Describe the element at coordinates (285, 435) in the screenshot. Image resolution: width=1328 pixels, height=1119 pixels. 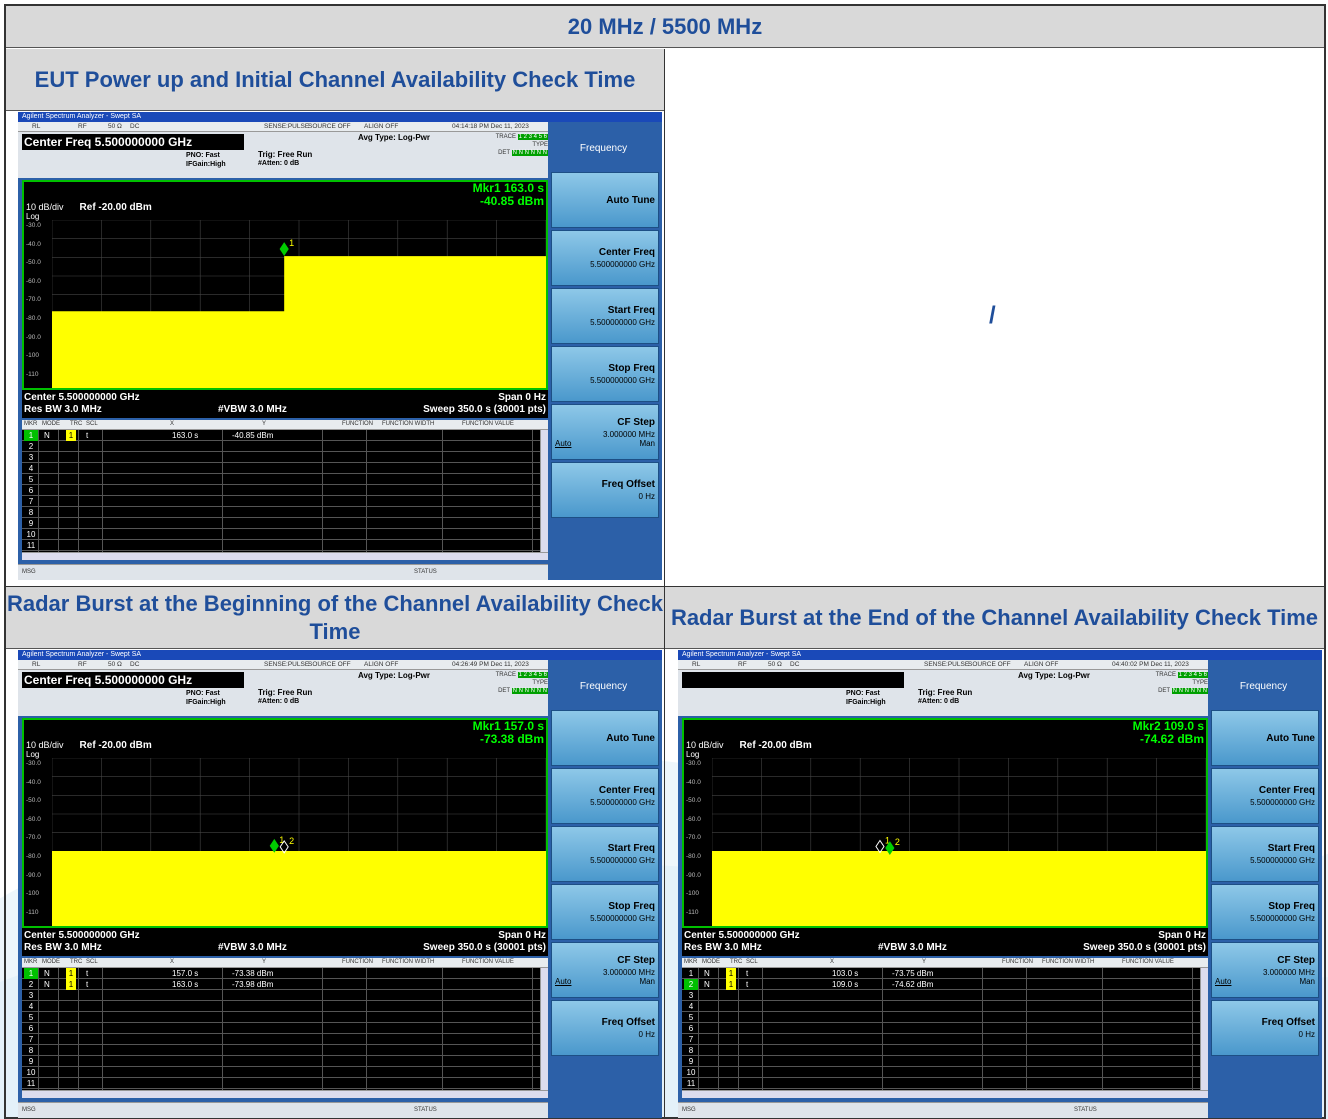
I see `table-row: 1 N 1 t 163.0 s -40.85 dBm` at that location.